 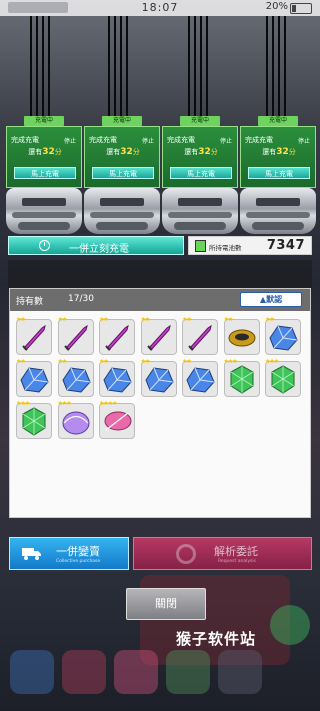 What do you see at coordinates (108, 403) in the screenshot?
I see `rarity-stars: ★★★★` at bounding box center [108, 403].